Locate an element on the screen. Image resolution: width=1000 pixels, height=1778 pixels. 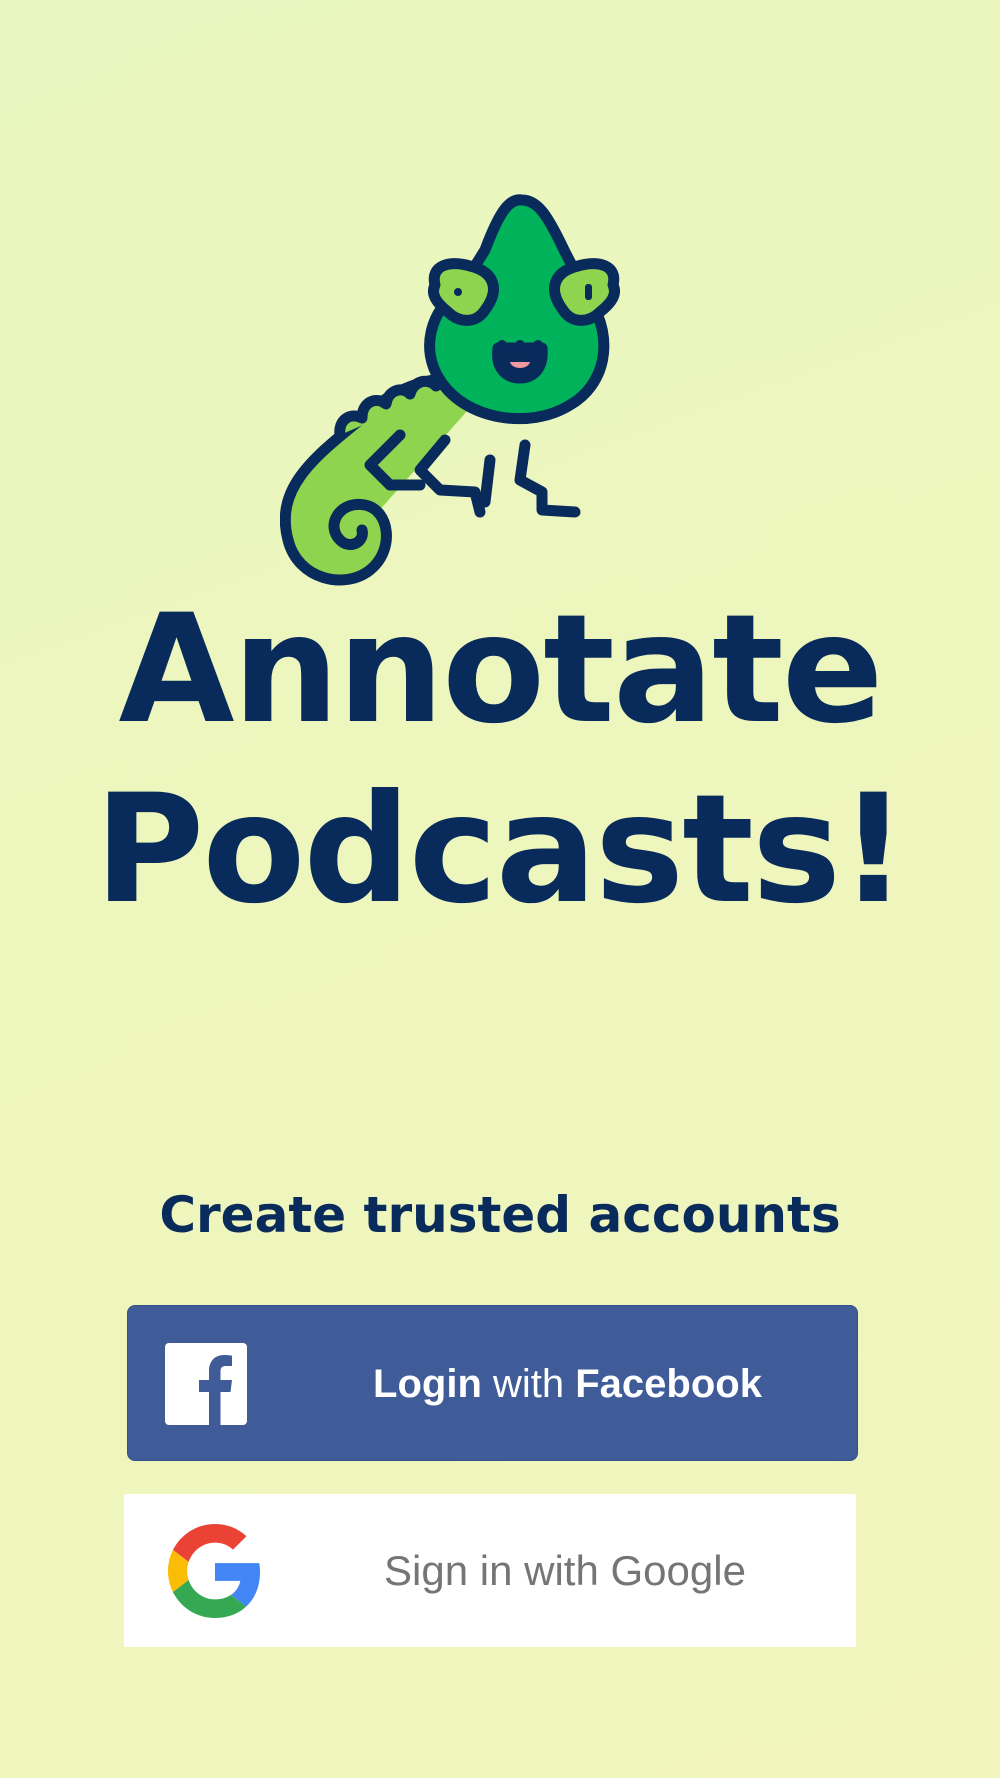
facebook-icon is located at coordinates (206, 1384).